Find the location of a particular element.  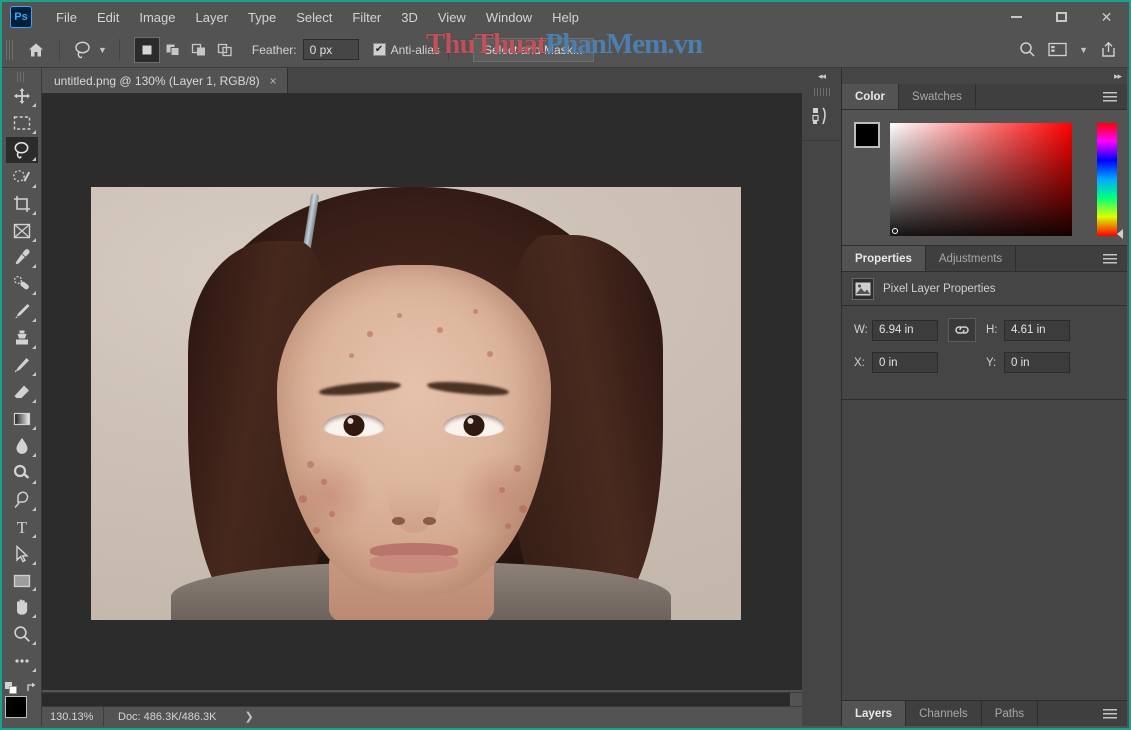

frame-tool is located at coordinates (22, 231).